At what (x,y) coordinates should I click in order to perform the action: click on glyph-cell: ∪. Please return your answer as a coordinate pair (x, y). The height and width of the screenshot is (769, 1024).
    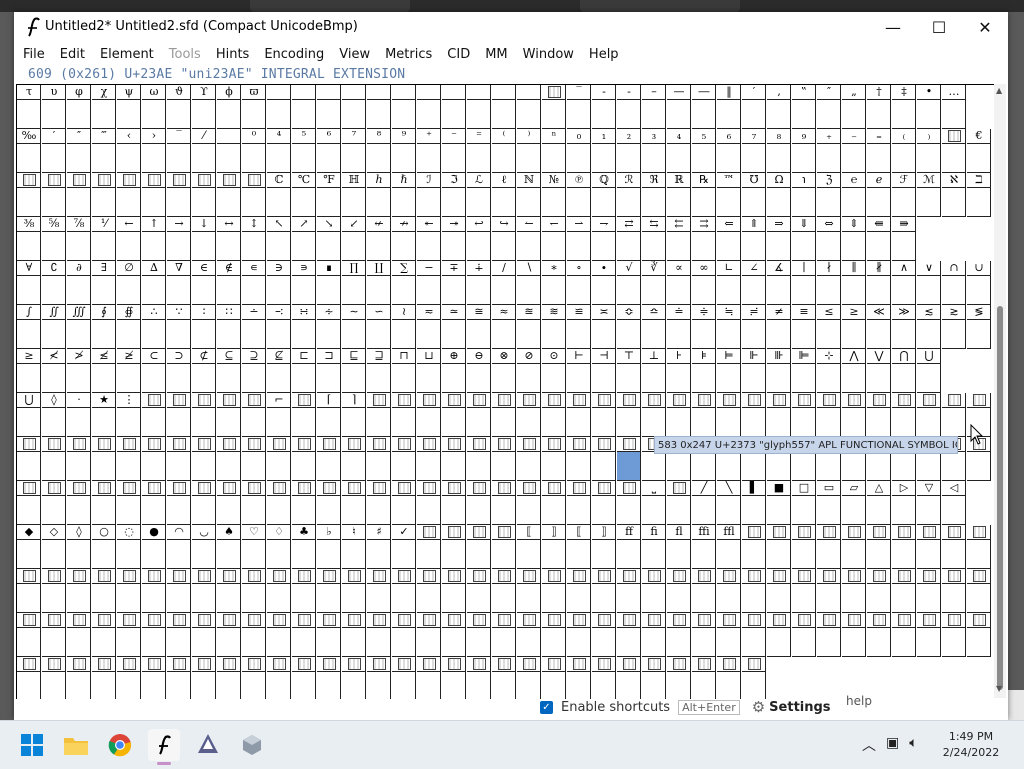
    Looking at the image, I should click on (979, 283).